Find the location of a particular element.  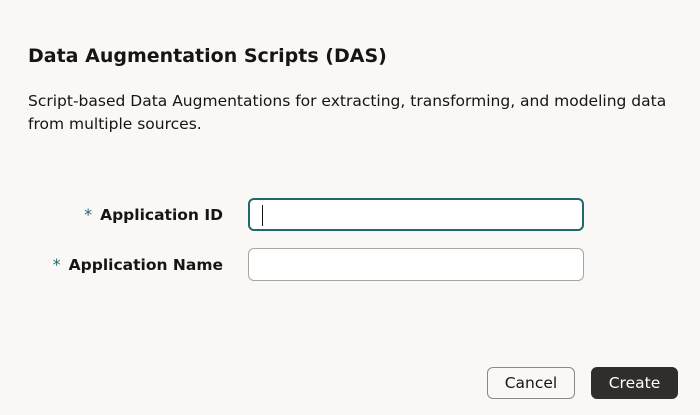

application-name-label-group: * Application Name is located at coordinates (138, 265).